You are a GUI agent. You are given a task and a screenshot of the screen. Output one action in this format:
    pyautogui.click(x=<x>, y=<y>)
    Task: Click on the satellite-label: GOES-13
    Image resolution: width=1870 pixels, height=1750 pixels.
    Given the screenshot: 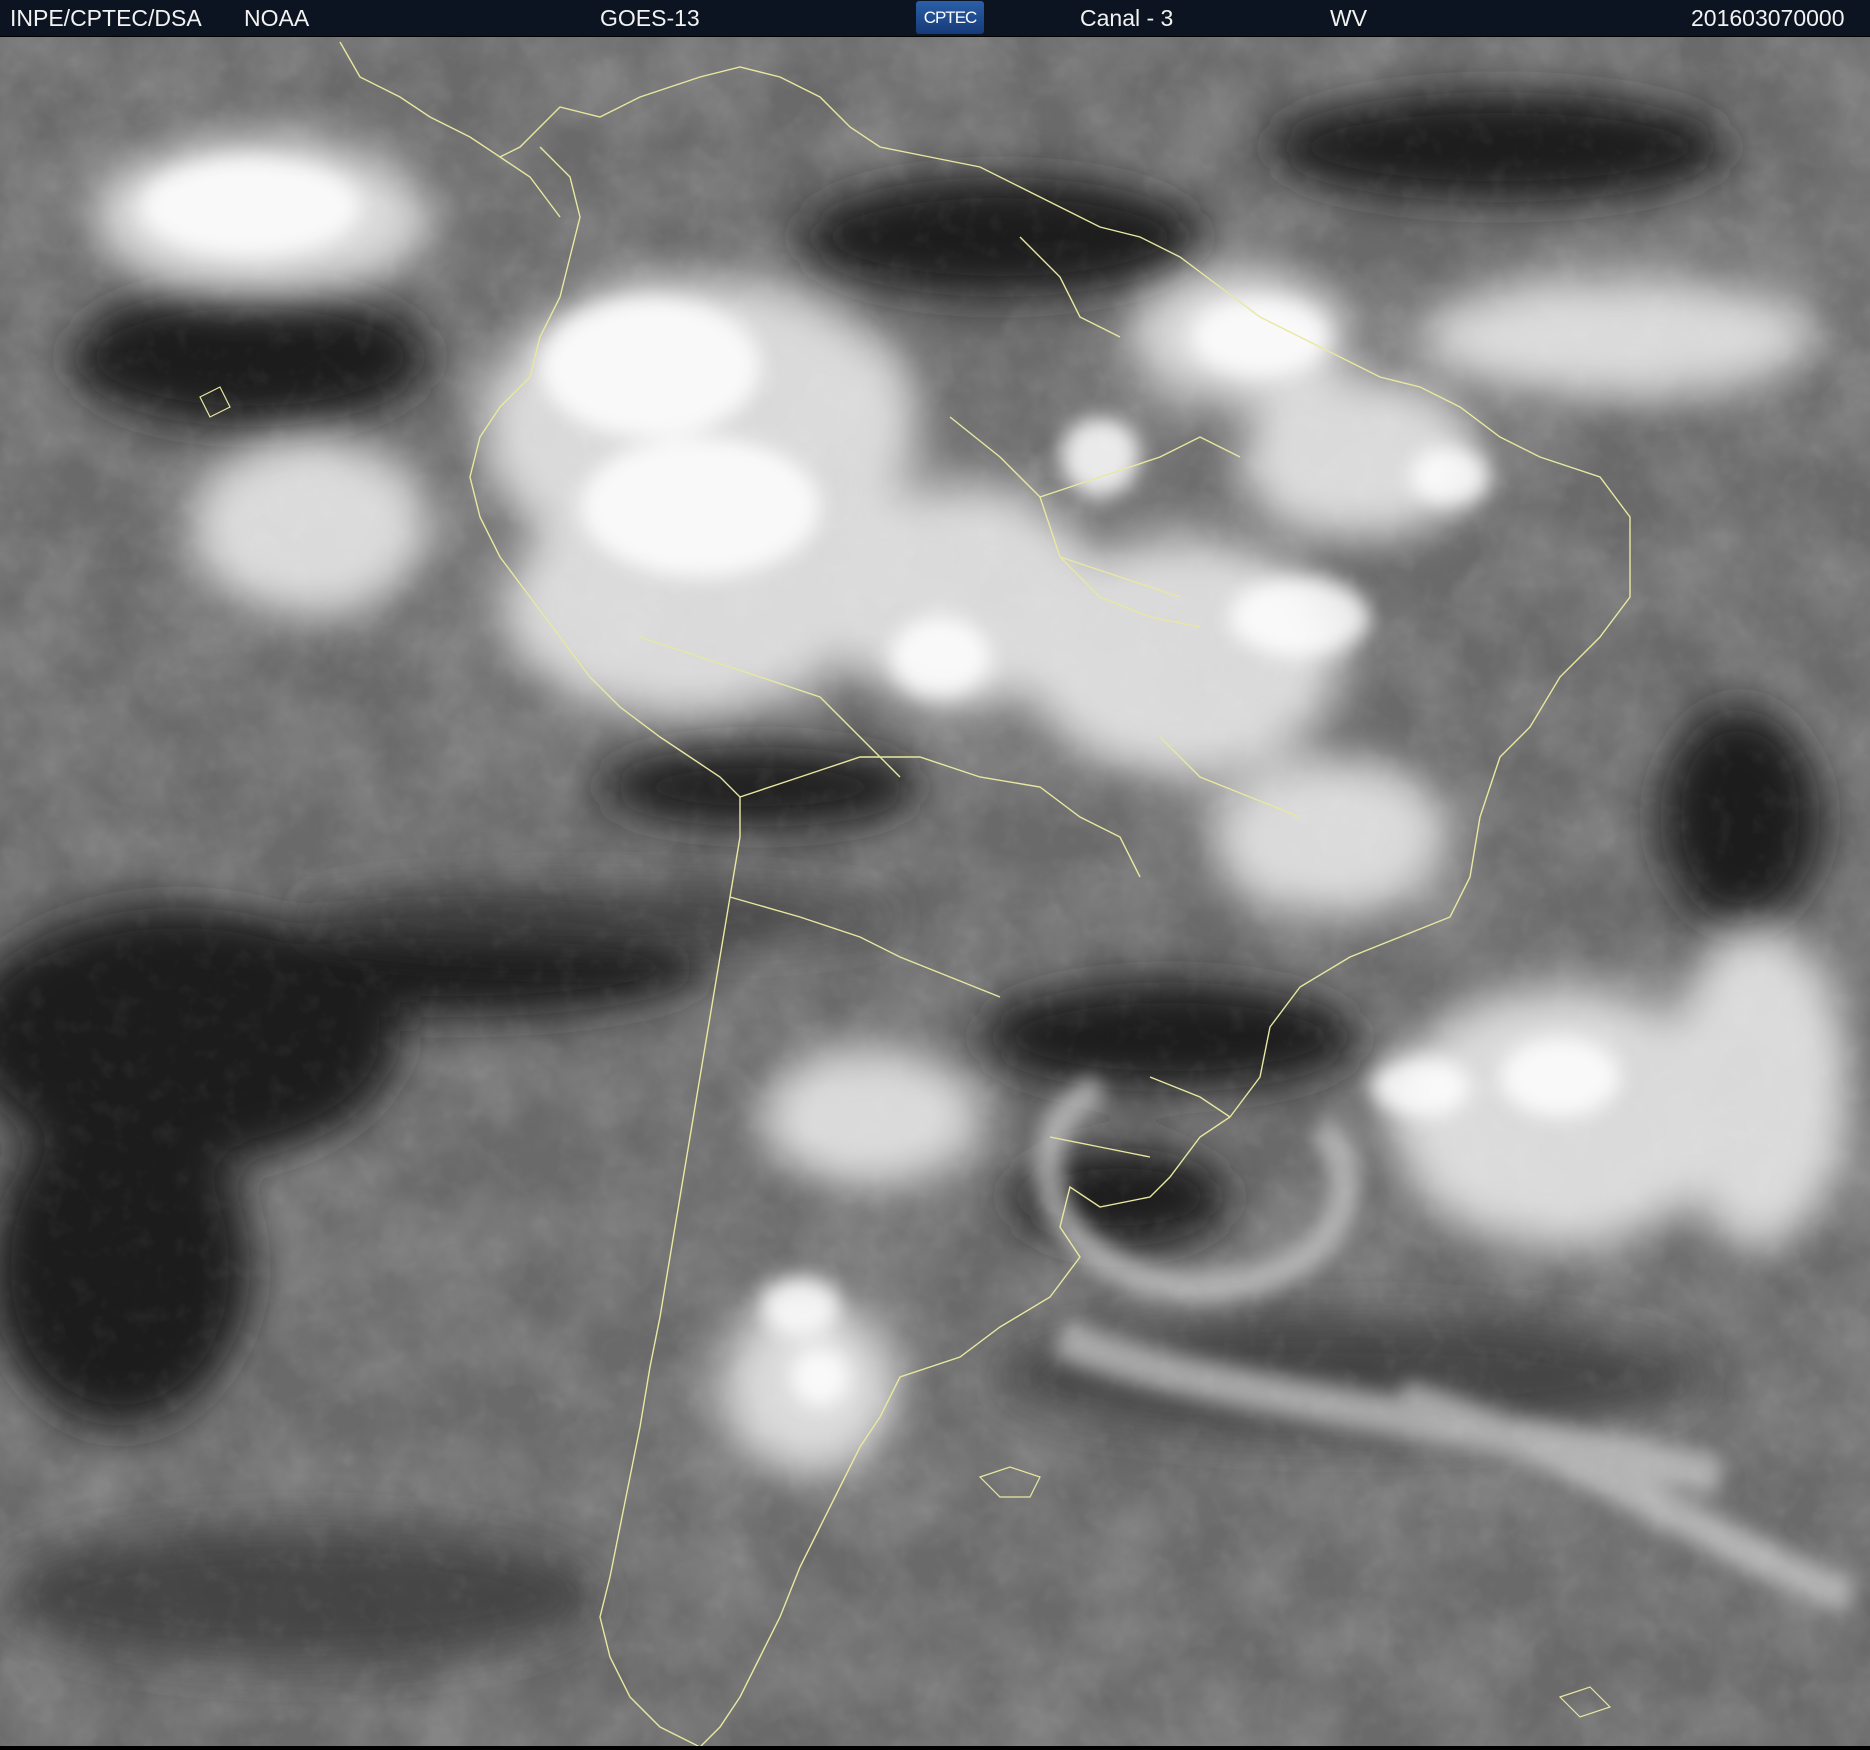 What is the action you would take?
    pyautogui.click(x=650, y=18)
    